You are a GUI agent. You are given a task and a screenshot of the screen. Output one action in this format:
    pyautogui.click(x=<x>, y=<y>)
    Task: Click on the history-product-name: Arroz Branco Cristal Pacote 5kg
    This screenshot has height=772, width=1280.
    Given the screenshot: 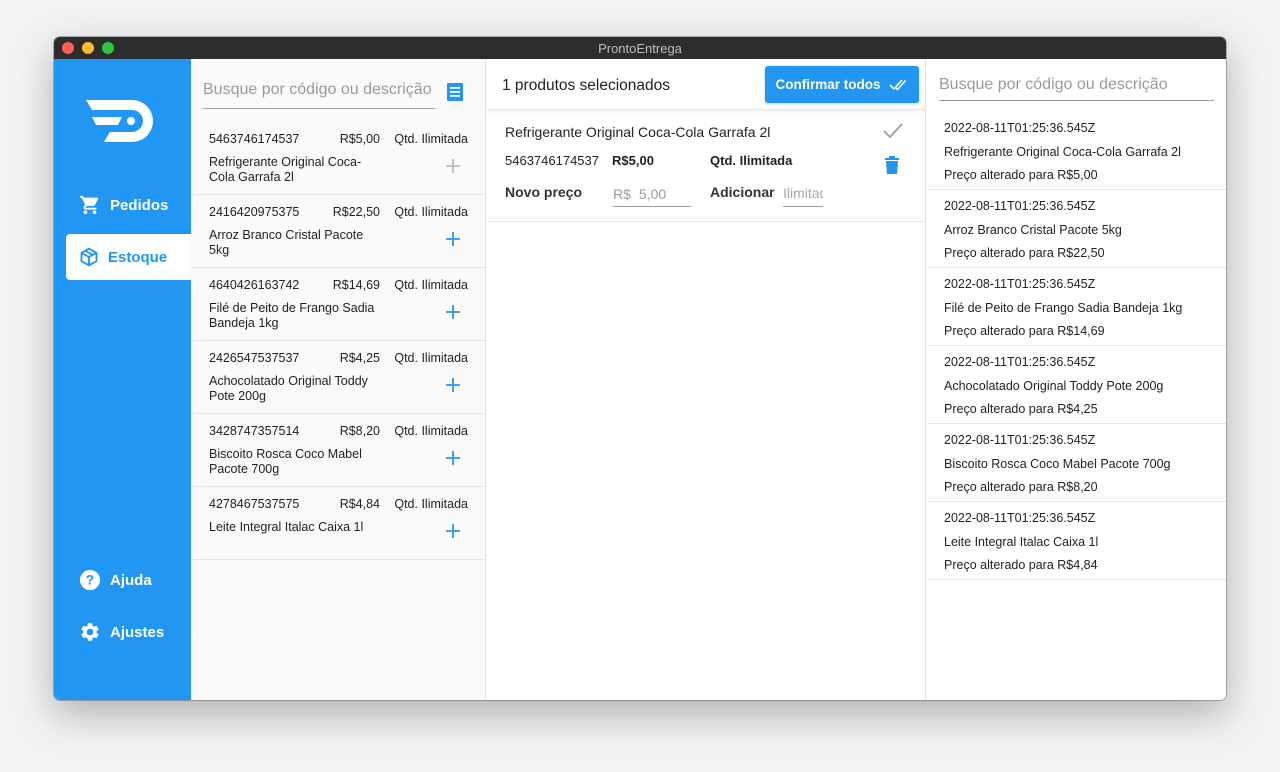 What is the action you would take?
    pyautogui.click(x=1033, y=230)
    